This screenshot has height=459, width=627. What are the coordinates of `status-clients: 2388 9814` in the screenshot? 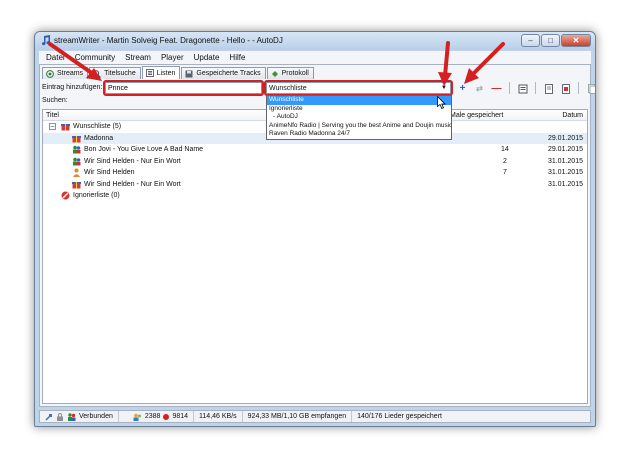 It's located at (157, 416).